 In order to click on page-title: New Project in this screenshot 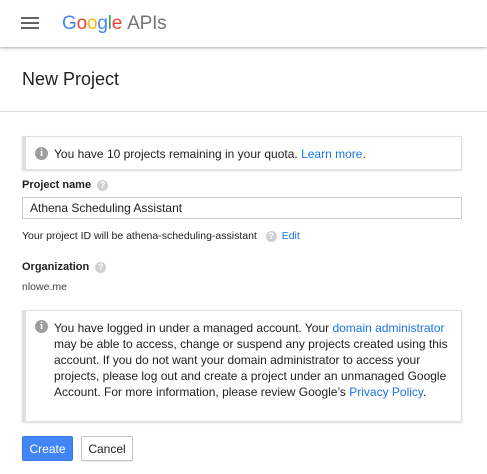, I will do `click(71, 79)`.